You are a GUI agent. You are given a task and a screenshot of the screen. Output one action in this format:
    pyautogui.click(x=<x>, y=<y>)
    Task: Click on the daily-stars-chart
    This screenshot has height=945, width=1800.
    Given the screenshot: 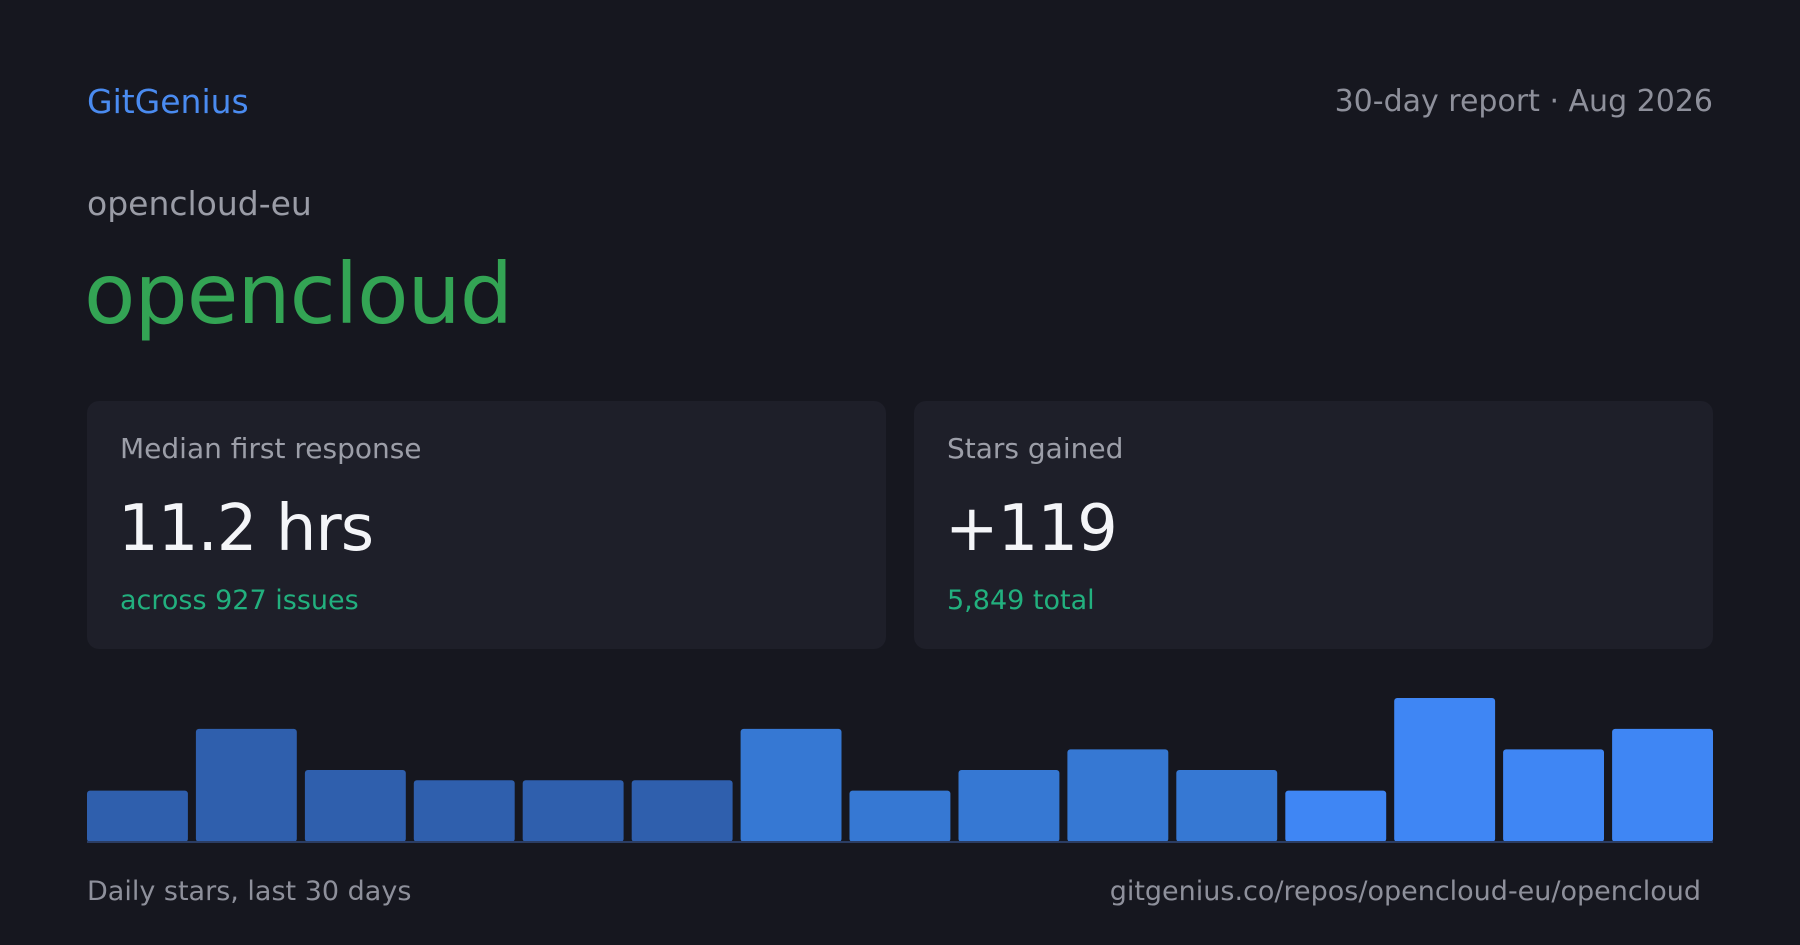 What is the action you would take?
    pyautogui.click(x=900, y=770)
    